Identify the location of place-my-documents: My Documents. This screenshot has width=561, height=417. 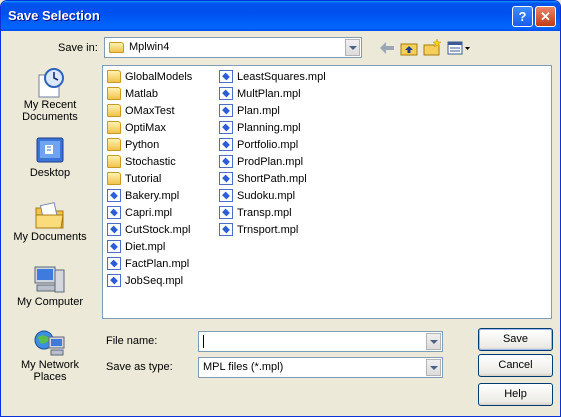
(50, 221).